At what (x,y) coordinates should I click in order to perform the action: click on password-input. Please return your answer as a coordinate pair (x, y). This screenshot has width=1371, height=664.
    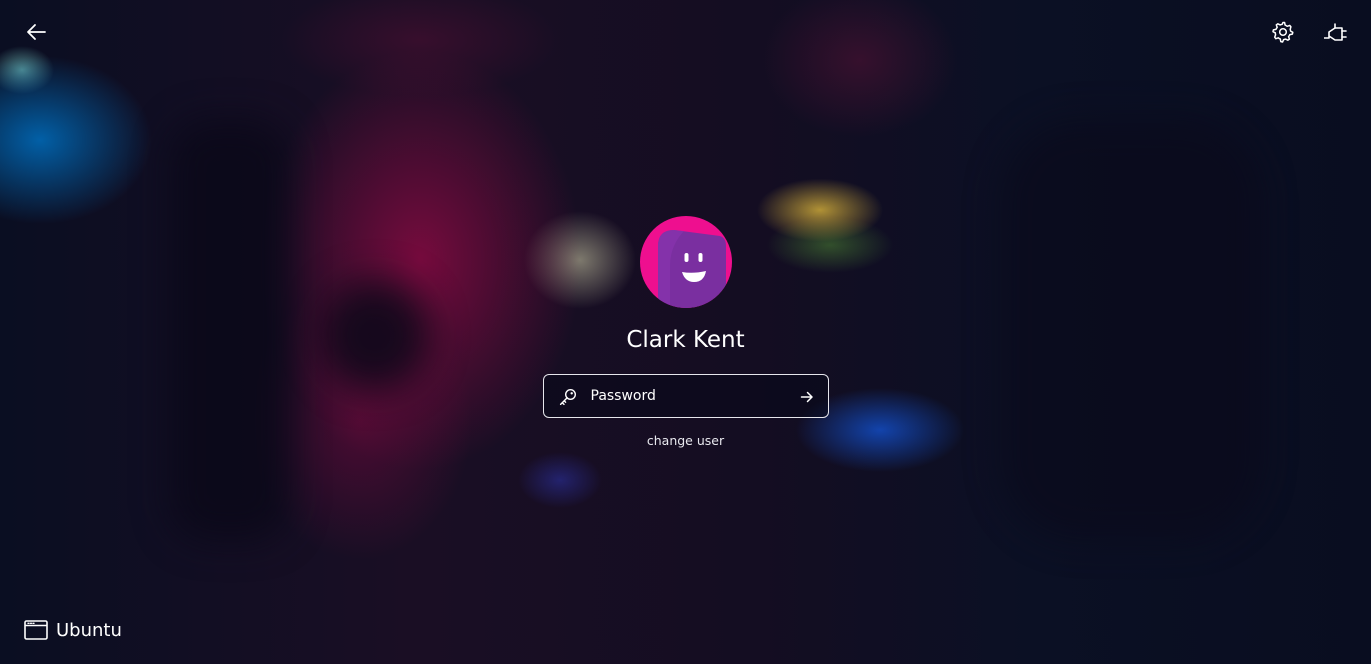
    Looking at the image, I should click on (685, 396).